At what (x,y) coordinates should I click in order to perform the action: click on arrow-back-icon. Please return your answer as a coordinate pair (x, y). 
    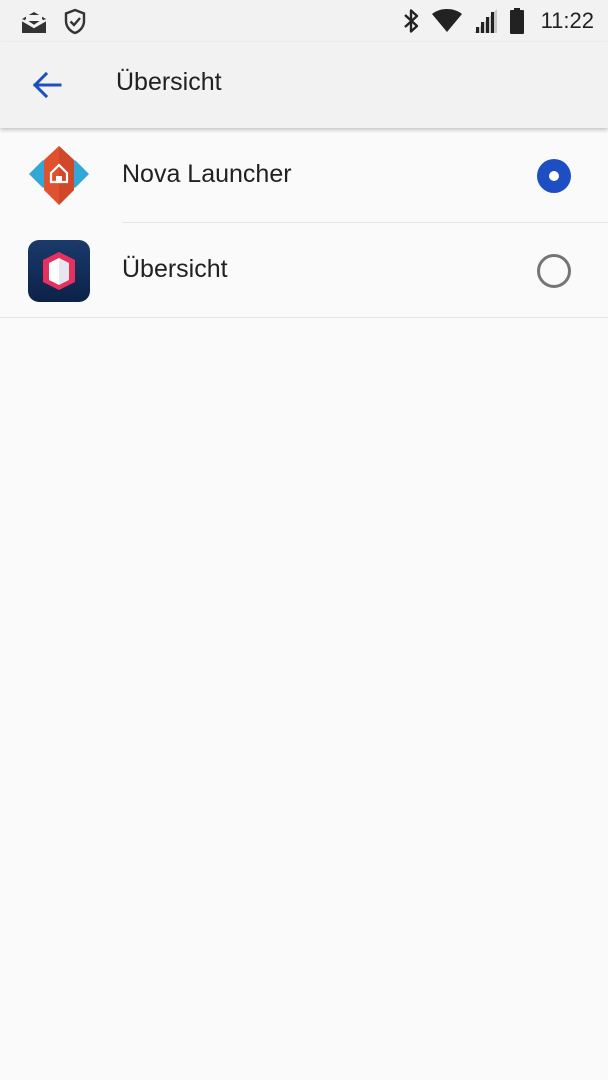
    Looking at the image, I should click on (47, 85).